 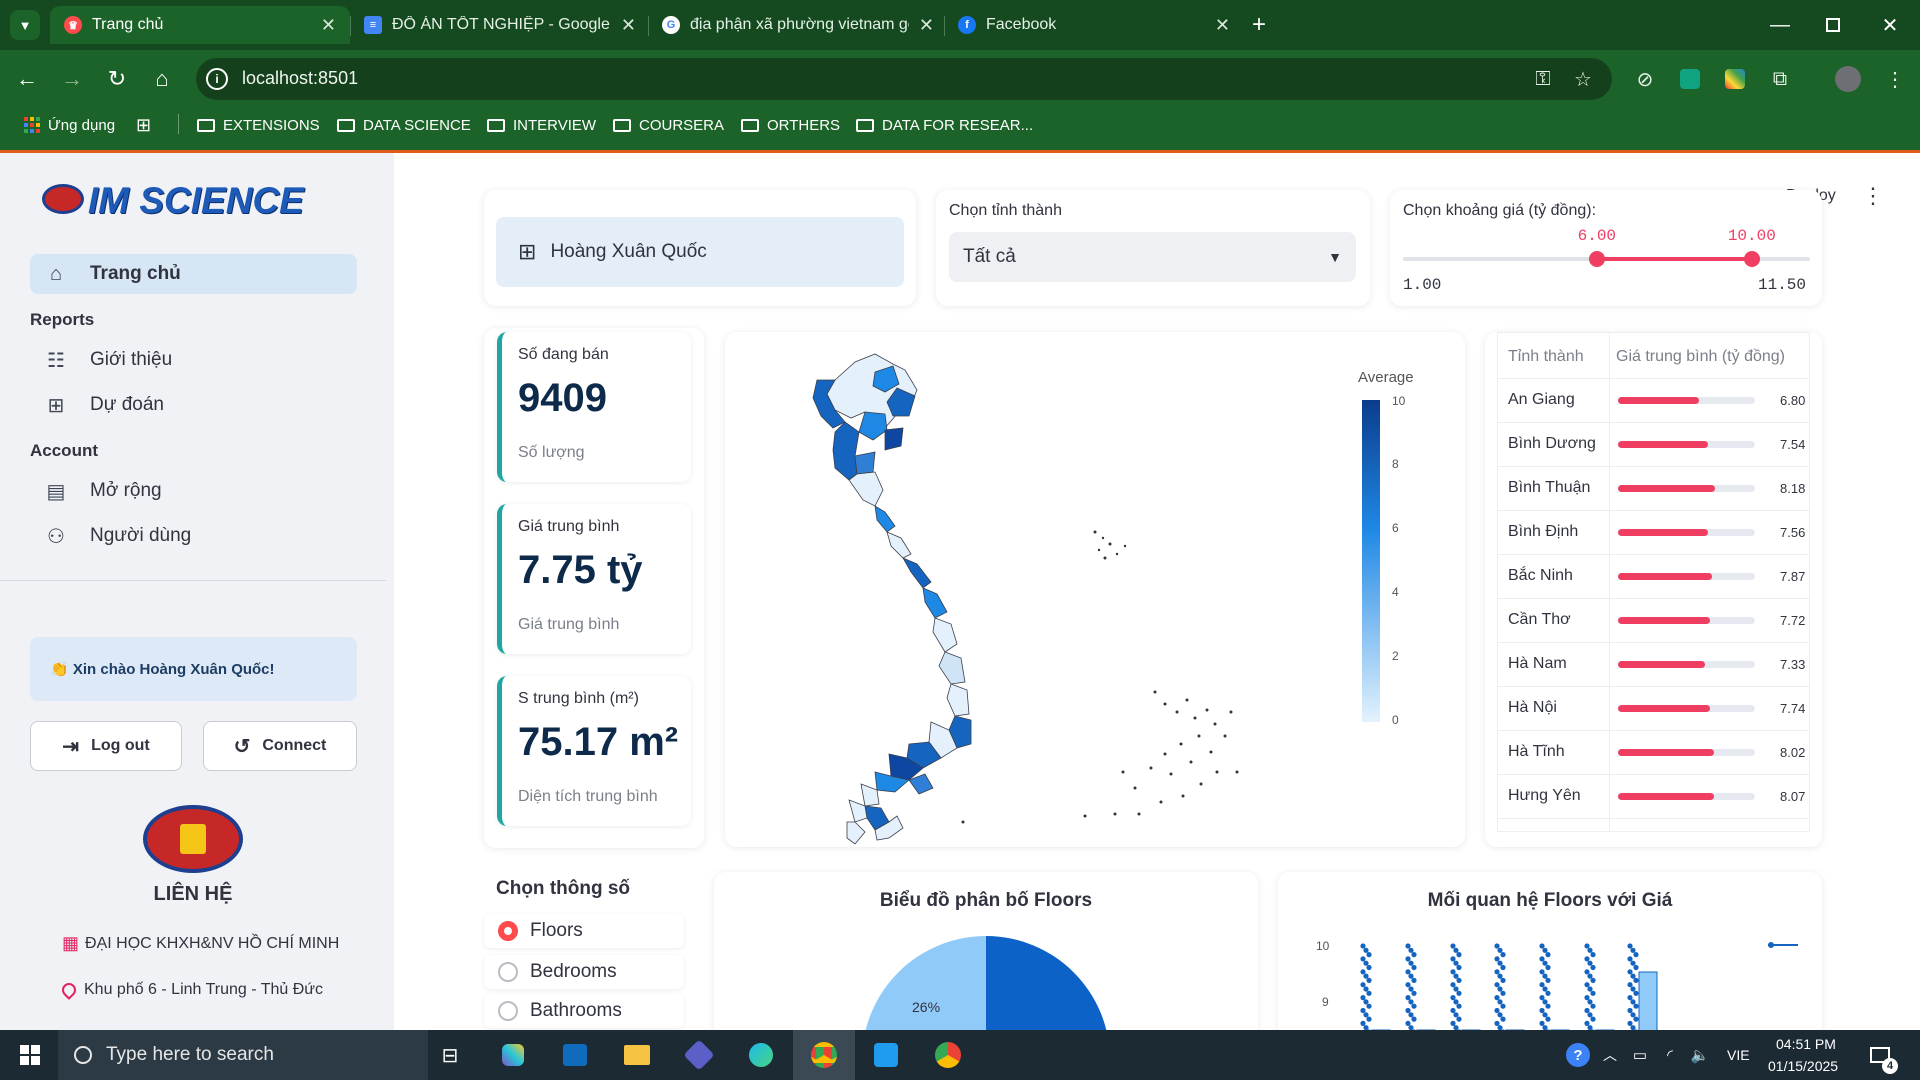 I want to click on table-row: Hà Tĩnh 8.02, so click(x=1653, y=753).